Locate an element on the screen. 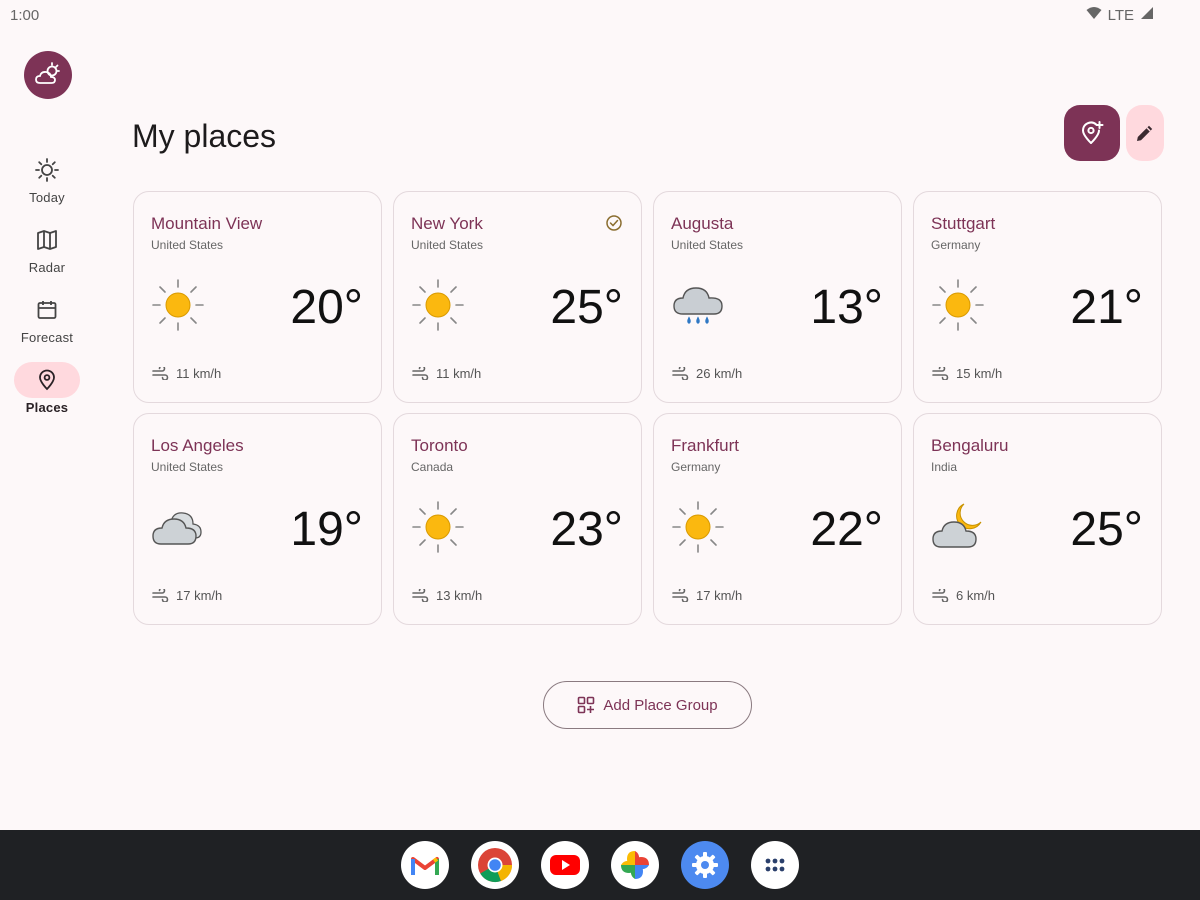 This screenshot has width=1200, height=900. network-type: LTE is located at coordinates (1120, 15).